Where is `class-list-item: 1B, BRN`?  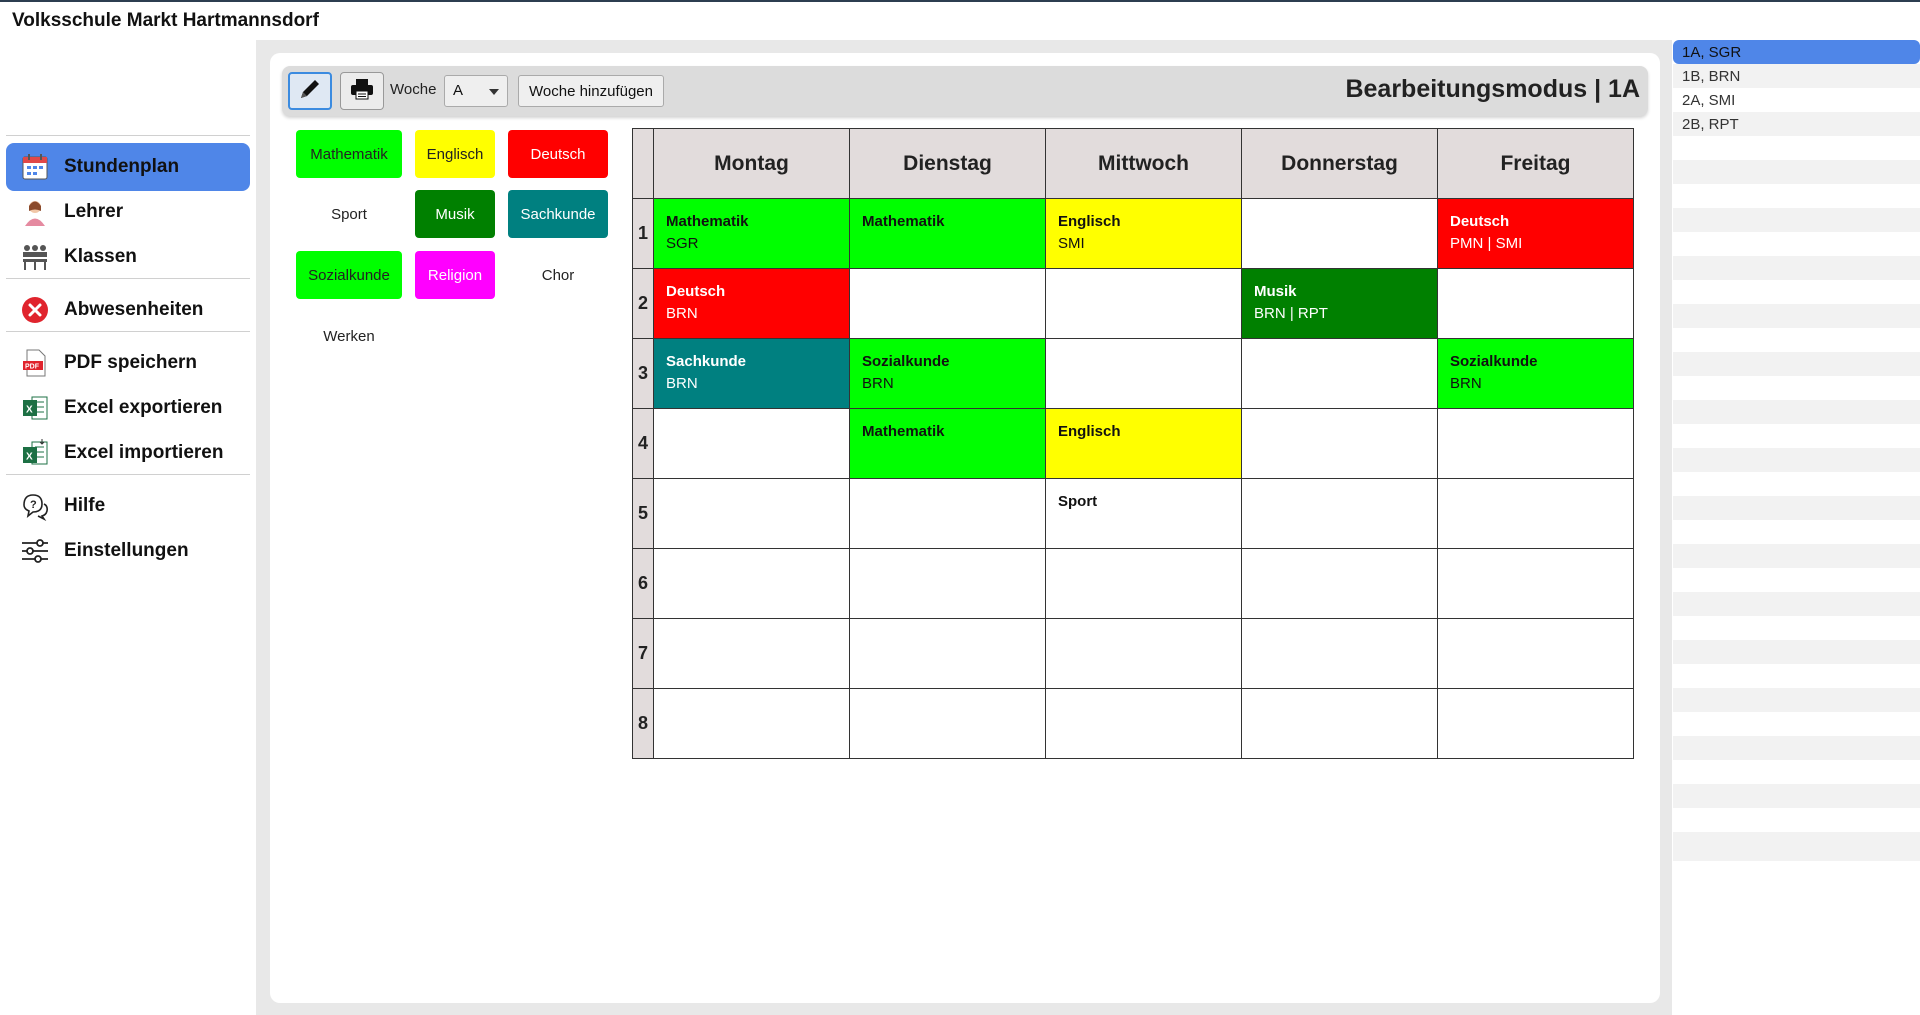 class-list-item: 1B, BRN is located at coordinates (1796, 76).